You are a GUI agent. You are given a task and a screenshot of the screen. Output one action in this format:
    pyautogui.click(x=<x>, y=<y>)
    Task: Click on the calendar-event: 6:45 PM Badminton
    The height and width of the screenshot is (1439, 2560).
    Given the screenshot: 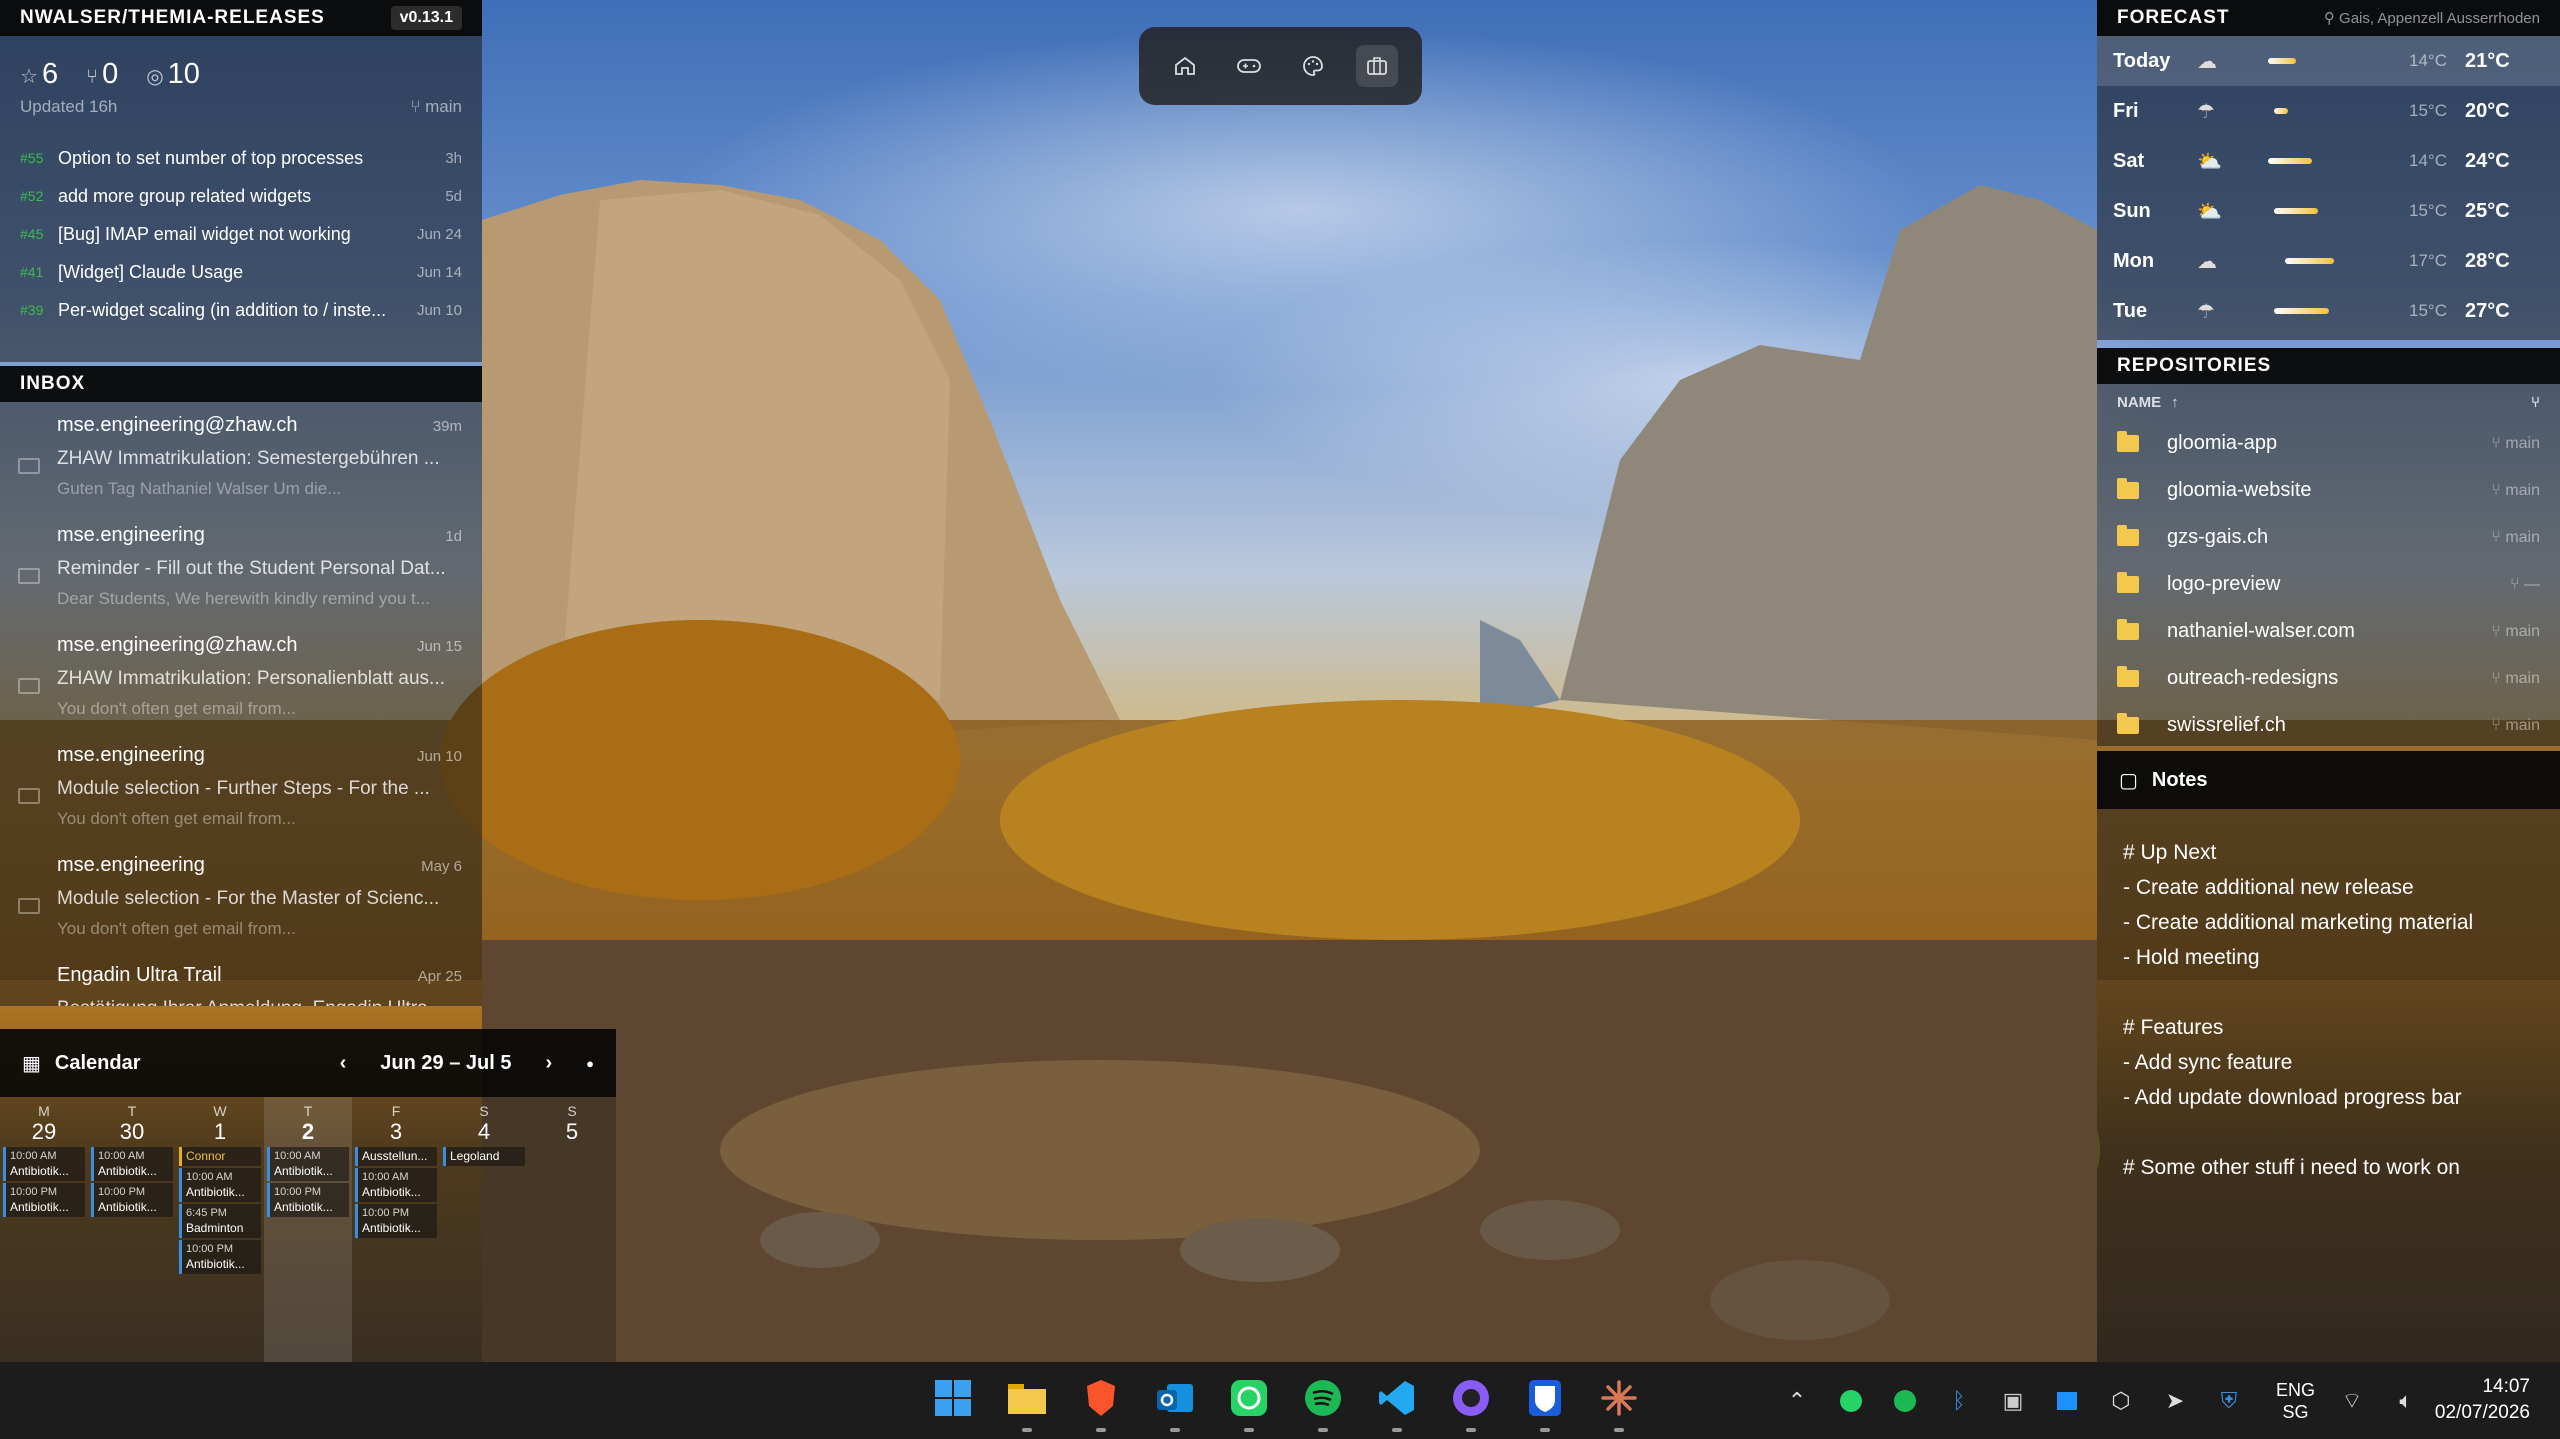 What is the action you would take?
    pyautogui.click(x=220, y=1221)
    